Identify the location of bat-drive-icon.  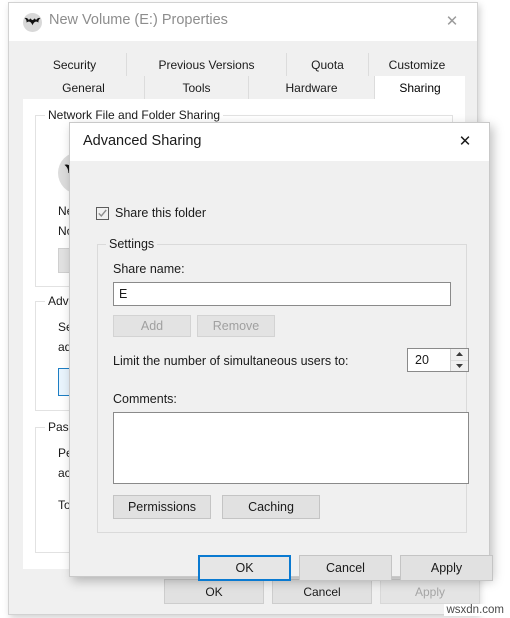
(32, 22).